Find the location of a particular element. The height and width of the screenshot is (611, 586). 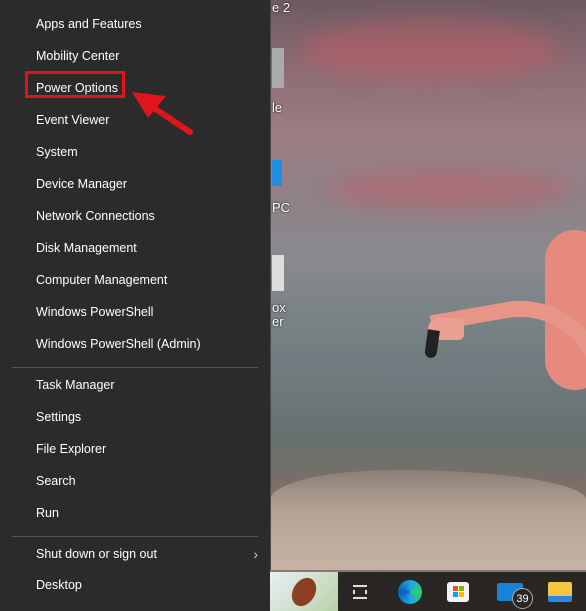

desktop-icon-label: e 2 is located at coordinates (281, 7).